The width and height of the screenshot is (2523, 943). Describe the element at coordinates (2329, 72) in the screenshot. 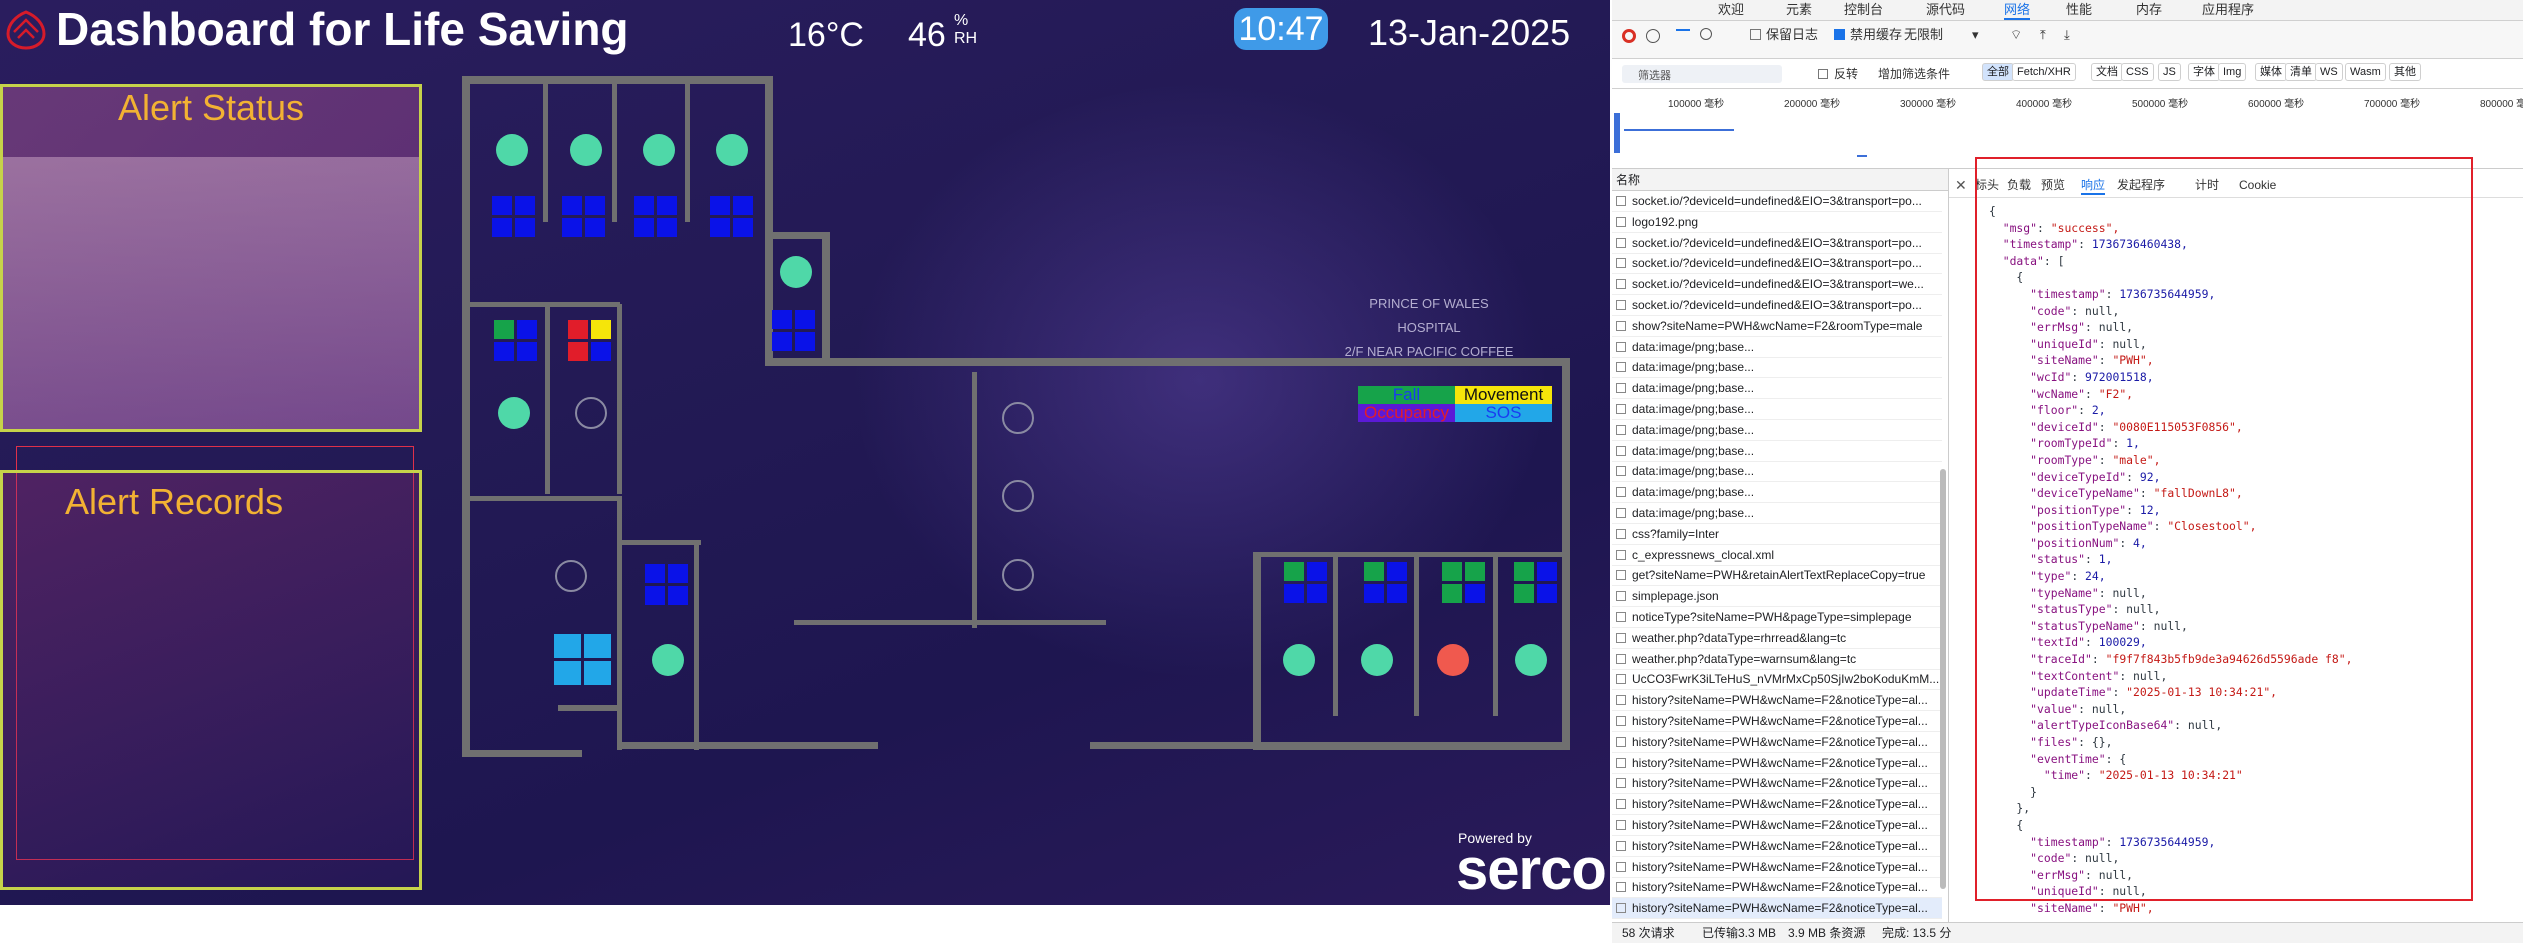

I see `filter-type-9: WS` at that location.